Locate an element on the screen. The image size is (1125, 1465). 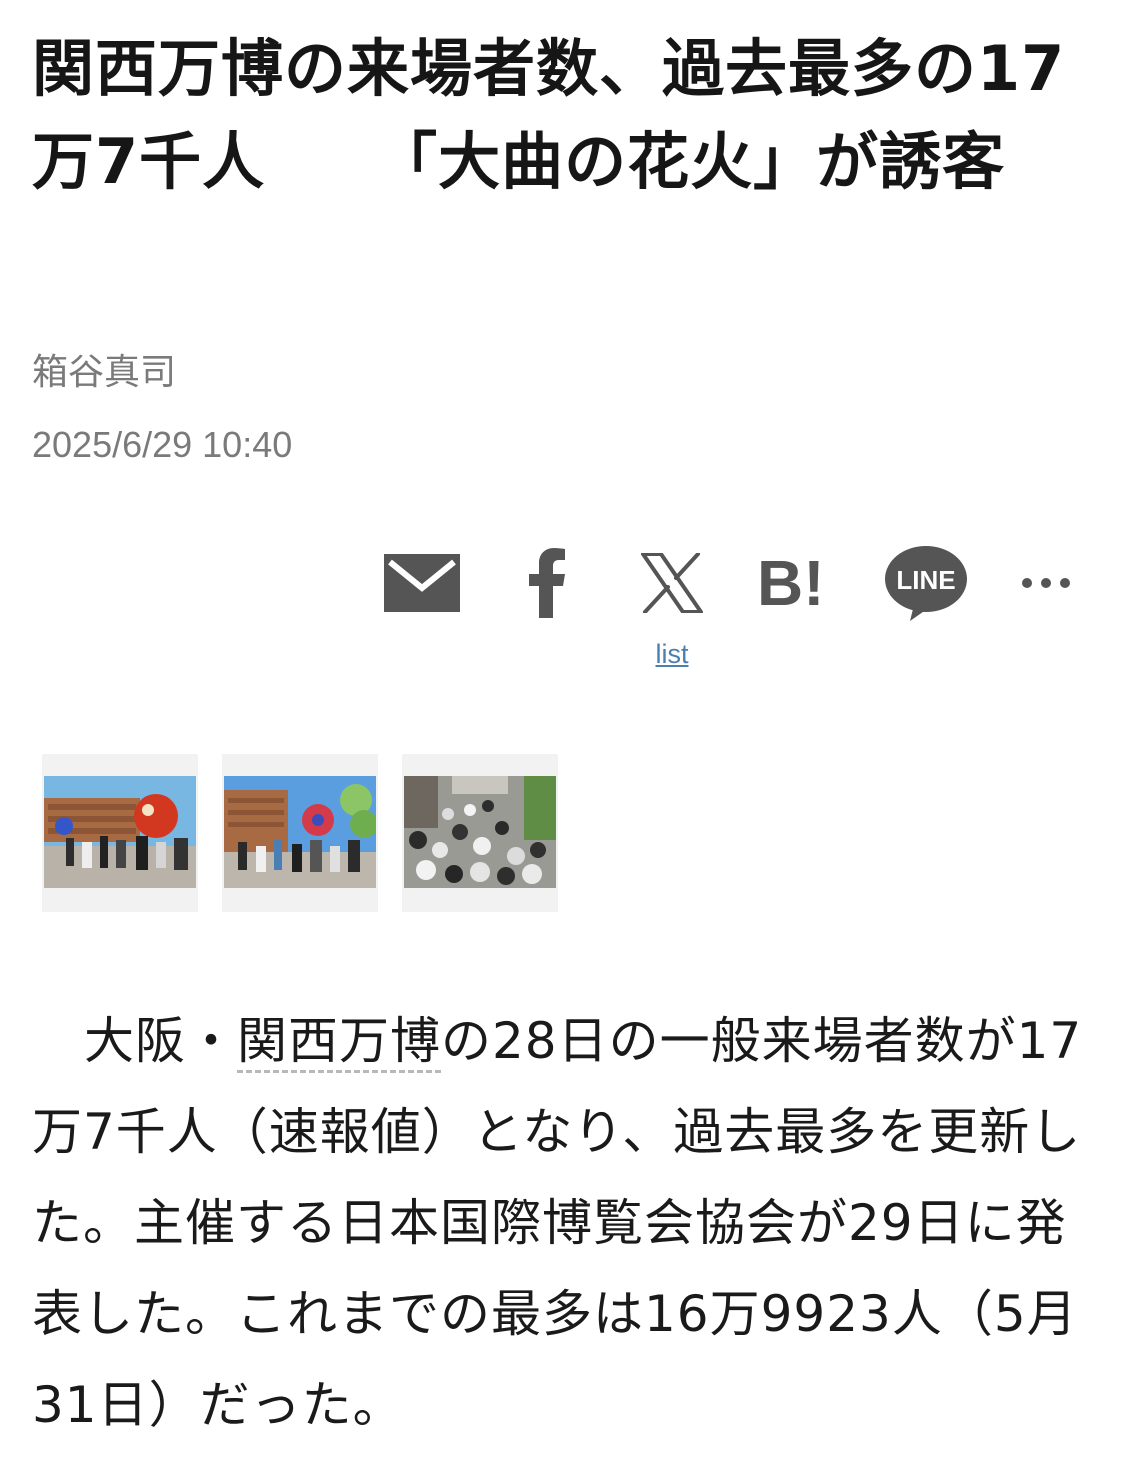
share-list-link: list is located at coordinates (672, 654).